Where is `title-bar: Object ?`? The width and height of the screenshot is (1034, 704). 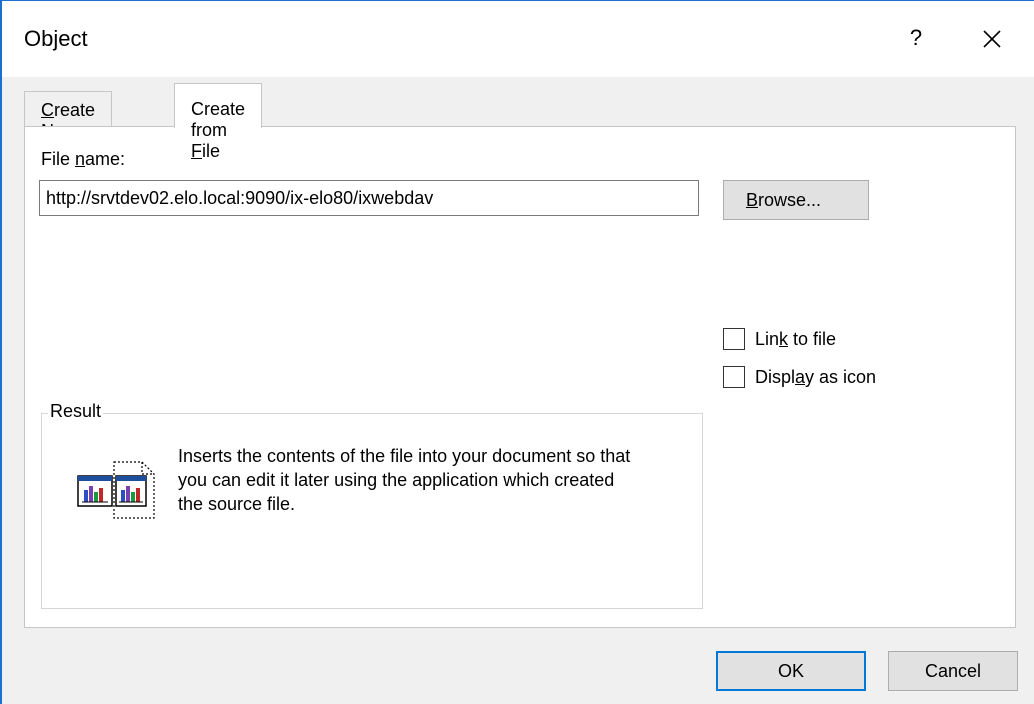 title-bar: Object ? is located at coordinates (518, 39).